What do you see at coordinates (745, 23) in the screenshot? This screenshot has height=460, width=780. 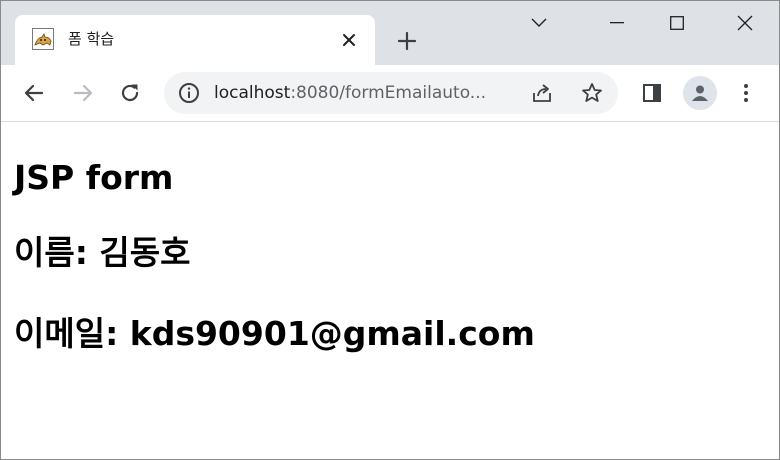 I see `window-close-icon` at bounding box center [745, 23].